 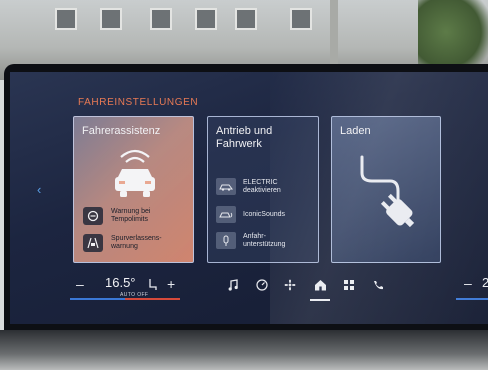 I want to click on charging-plug-icon, so click(x=387, y=191).